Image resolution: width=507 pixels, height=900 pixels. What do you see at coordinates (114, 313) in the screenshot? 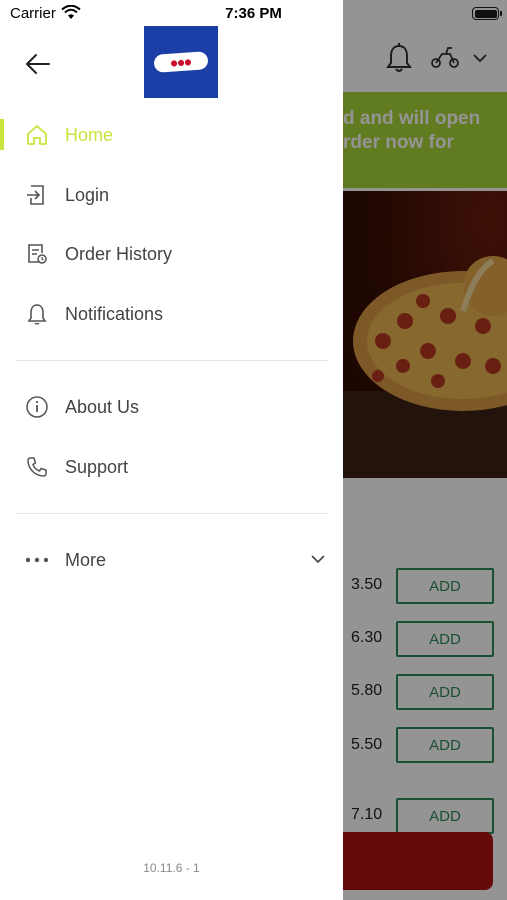
I see `menu-item-label: Notifications` at bounding box center [114, 313].